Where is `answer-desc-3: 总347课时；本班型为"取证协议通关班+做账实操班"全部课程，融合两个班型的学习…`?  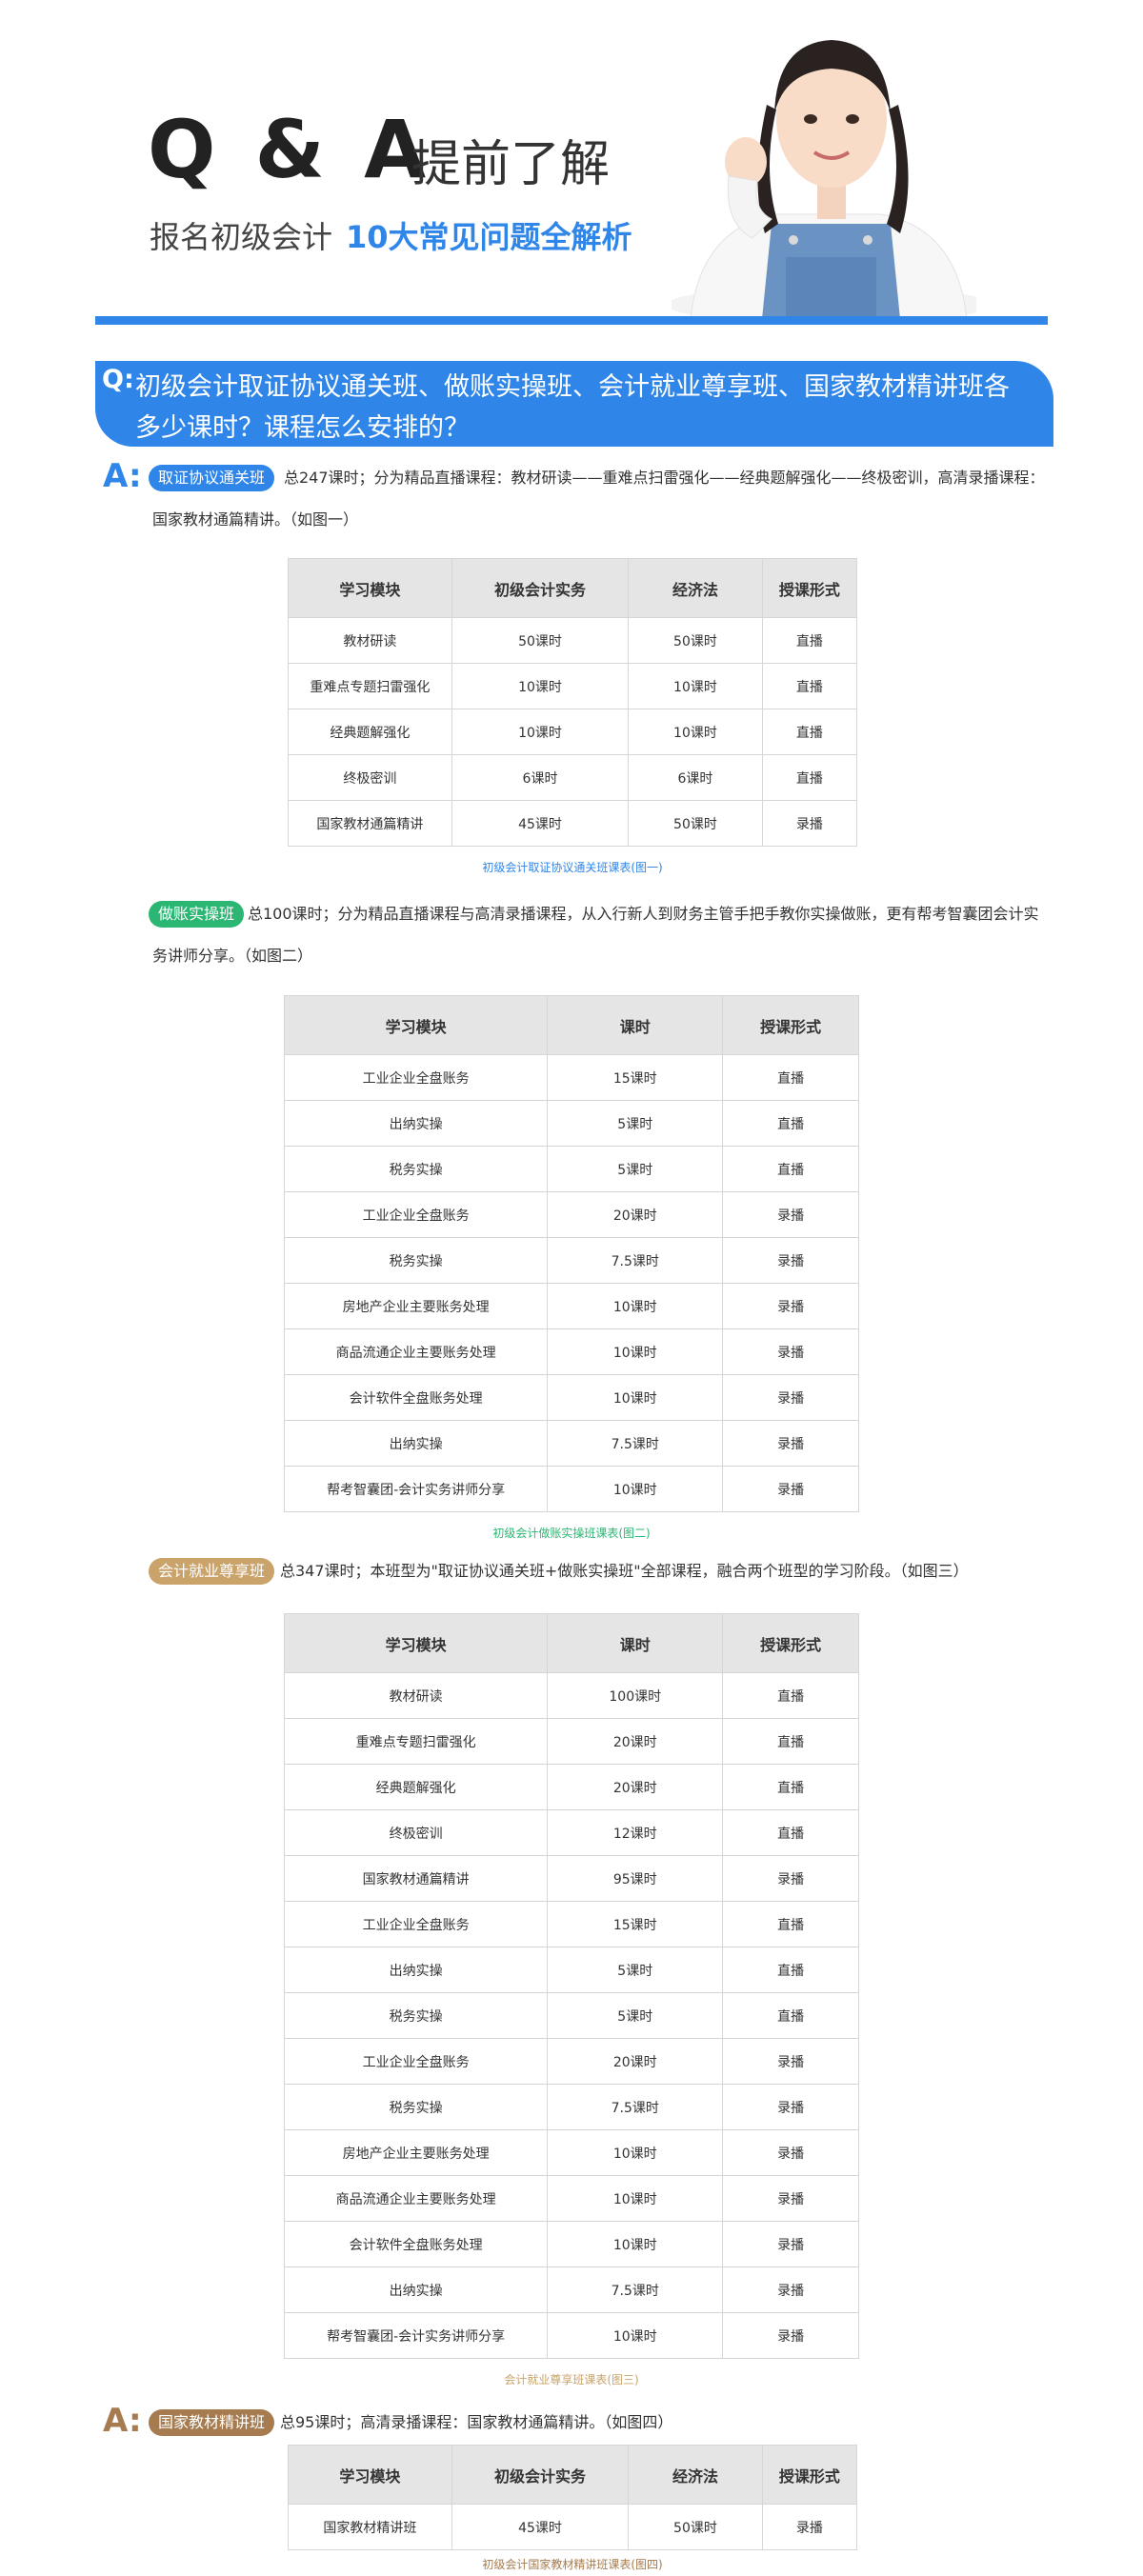
answer-desc-3: 总347课时；本班型为"取证协议通关班+做账实操班"全部课程，融合两个班型的学习… is located at coordinates (624, 1571).